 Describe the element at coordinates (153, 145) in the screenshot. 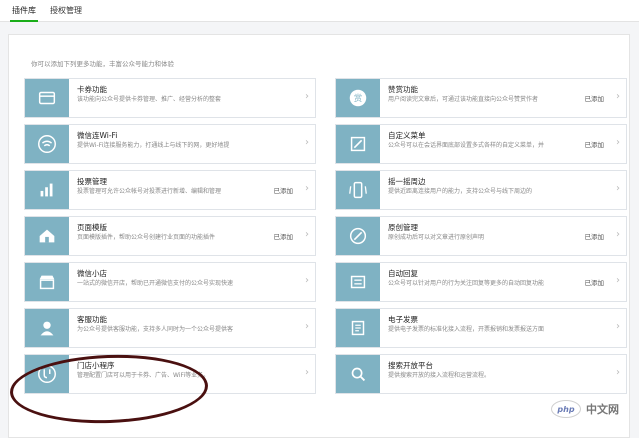

I see `plugin-description: 提供Wi-Fi连接服务能力，打通线上与线下的网，更好地提` at that location.